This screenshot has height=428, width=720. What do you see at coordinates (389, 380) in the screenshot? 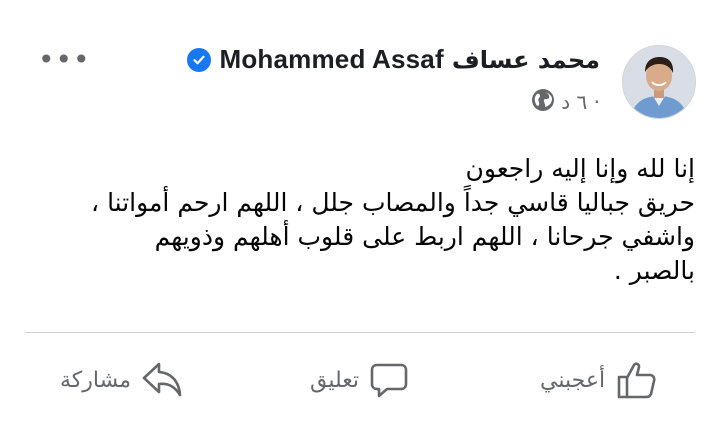
I see `comment-bubble-icon` at bounding box center [389, 380].